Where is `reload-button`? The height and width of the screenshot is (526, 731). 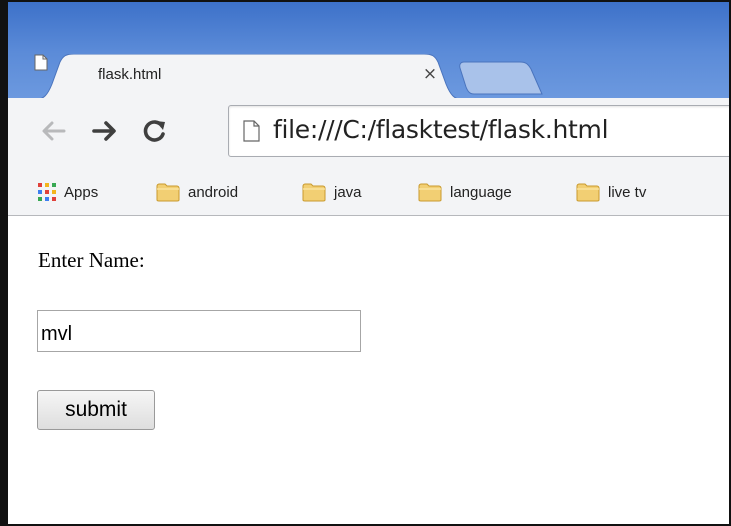
reload-button is located at coordinates (155, 131).